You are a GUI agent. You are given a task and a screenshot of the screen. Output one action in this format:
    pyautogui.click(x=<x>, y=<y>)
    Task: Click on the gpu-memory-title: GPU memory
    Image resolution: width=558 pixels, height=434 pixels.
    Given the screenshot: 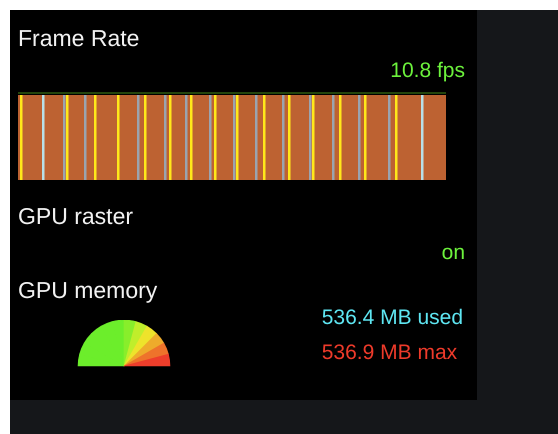 What is the action you would take?
    pyautogui.click(x=88, y=290)
    